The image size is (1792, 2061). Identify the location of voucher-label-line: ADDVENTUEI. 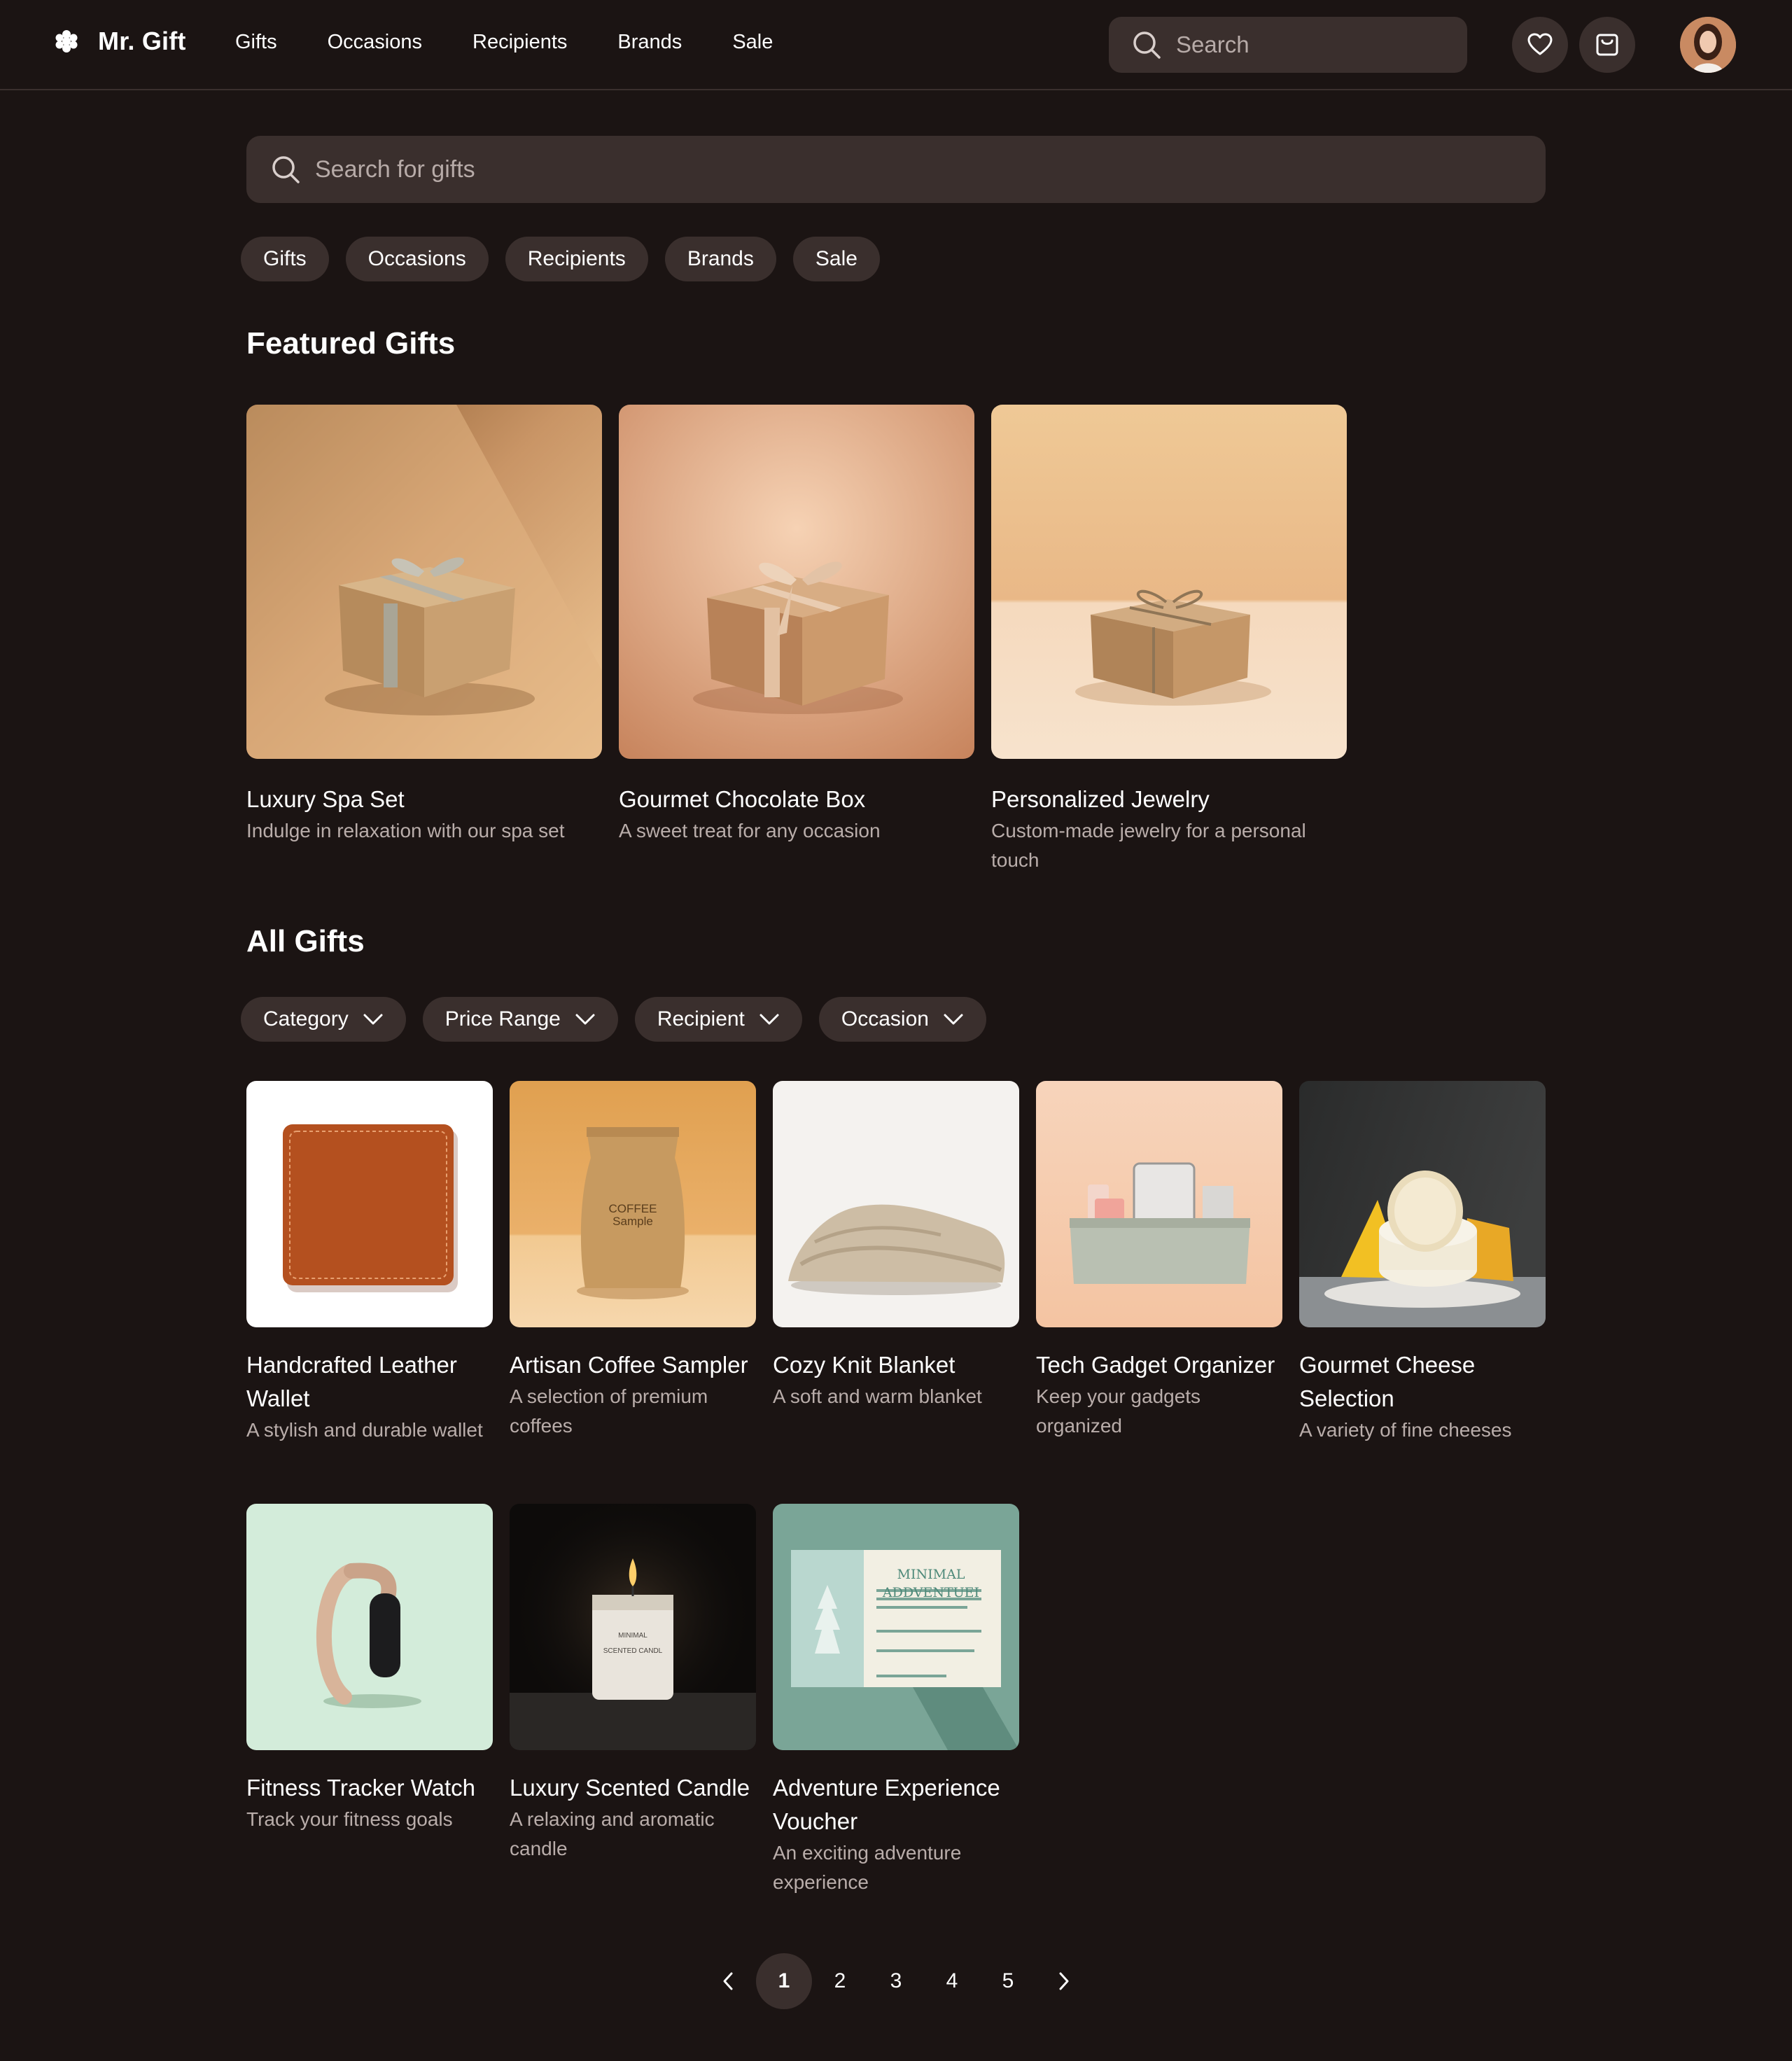
(931, 1592).